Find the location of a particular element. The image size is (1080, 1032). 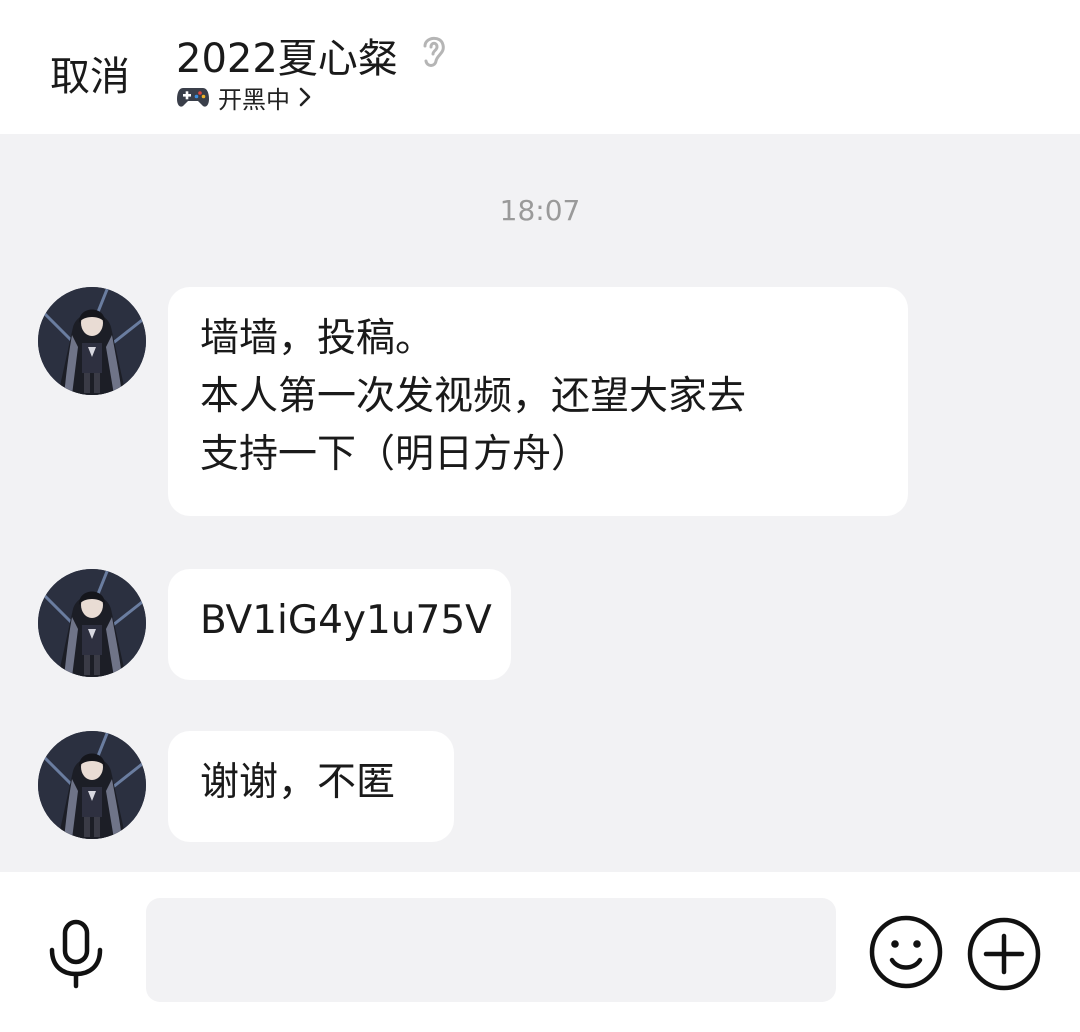

microphone-icon is located at coordinates (76, 954).